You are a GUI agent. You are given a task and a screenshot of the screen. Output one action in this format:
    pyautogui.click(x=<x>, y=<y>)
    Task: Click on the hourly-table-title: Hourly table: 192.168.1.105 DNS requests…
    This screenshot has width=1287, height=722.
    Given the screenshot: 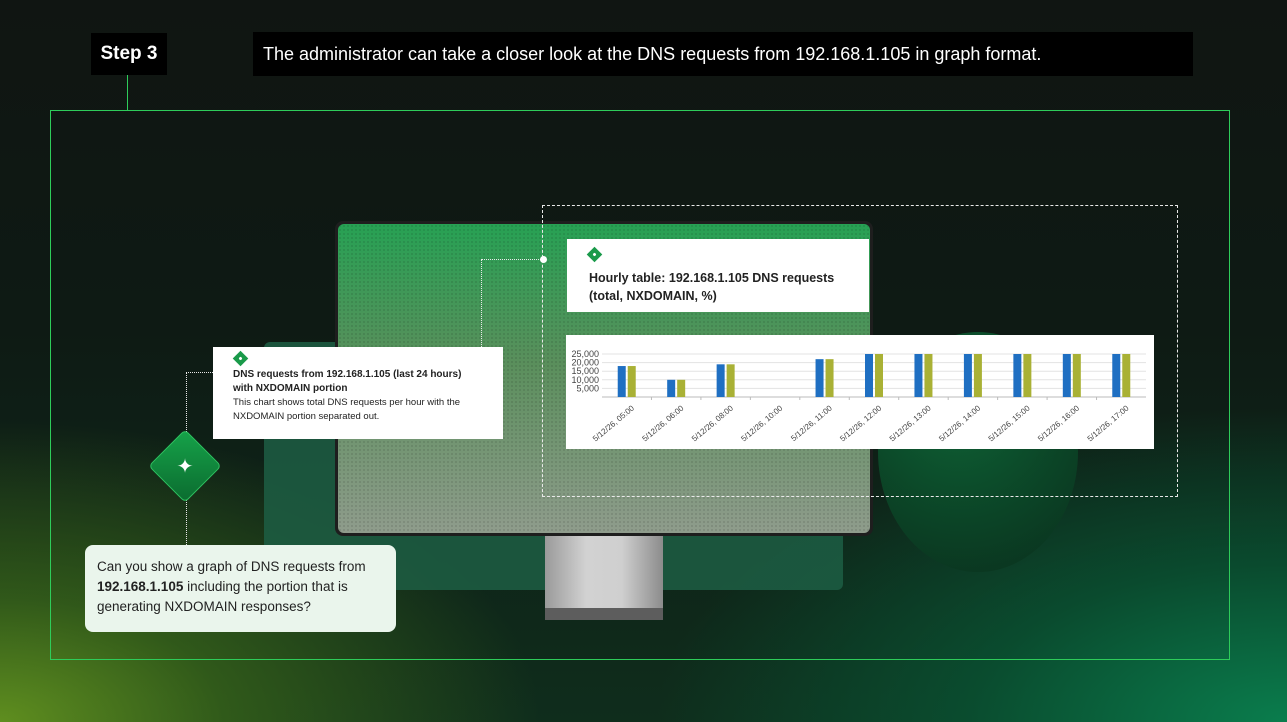 What is the action you would take?
    pyautogui.click(x=712, y=287)
    